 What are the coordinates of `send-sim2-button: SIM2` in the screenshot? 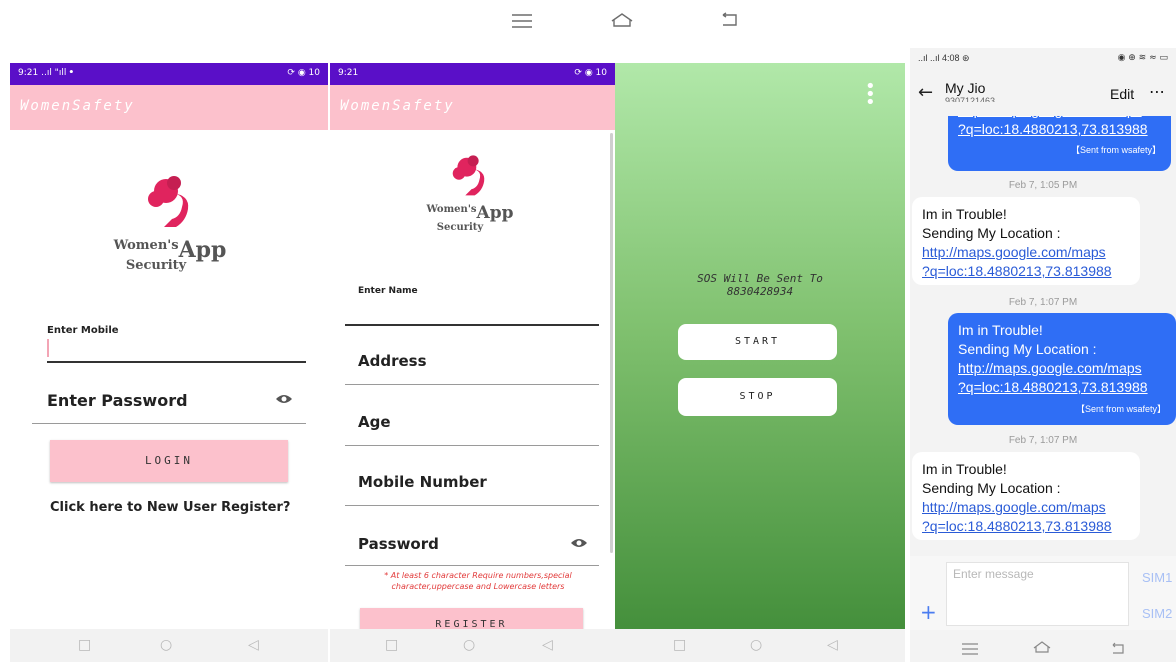 It's located at (1157, 613).